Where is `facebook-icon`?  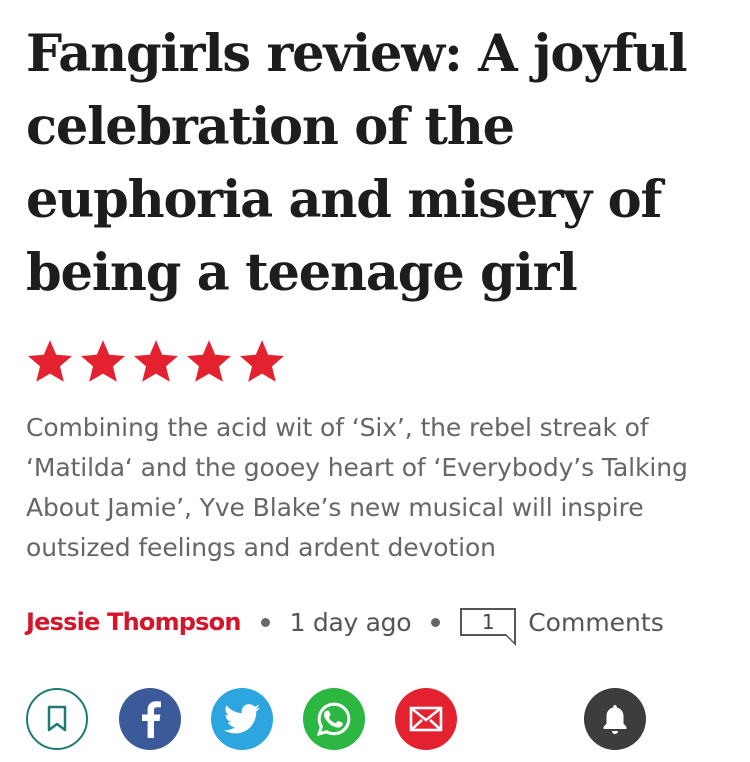
facebook-icon is located at coordinates (151, 719).